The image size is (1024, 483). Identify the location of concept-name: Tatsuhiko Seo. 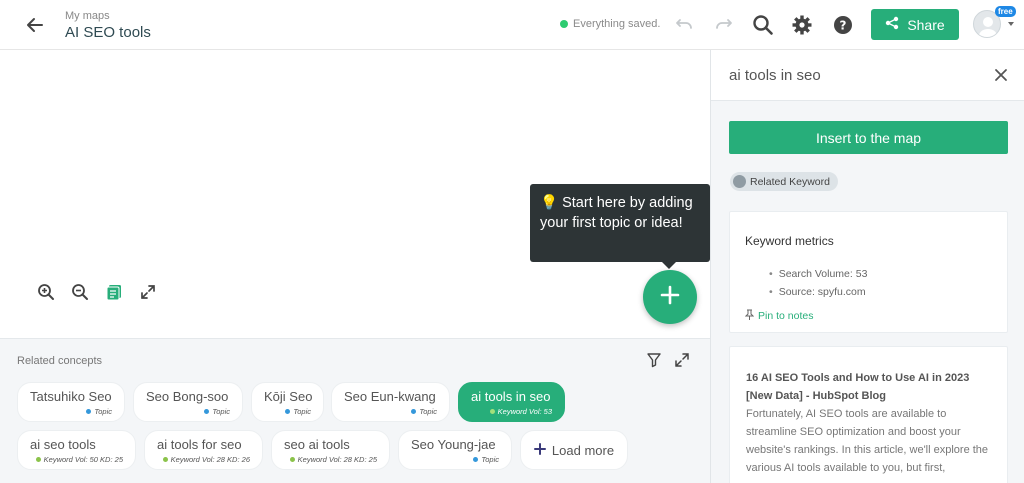
(71, 396).